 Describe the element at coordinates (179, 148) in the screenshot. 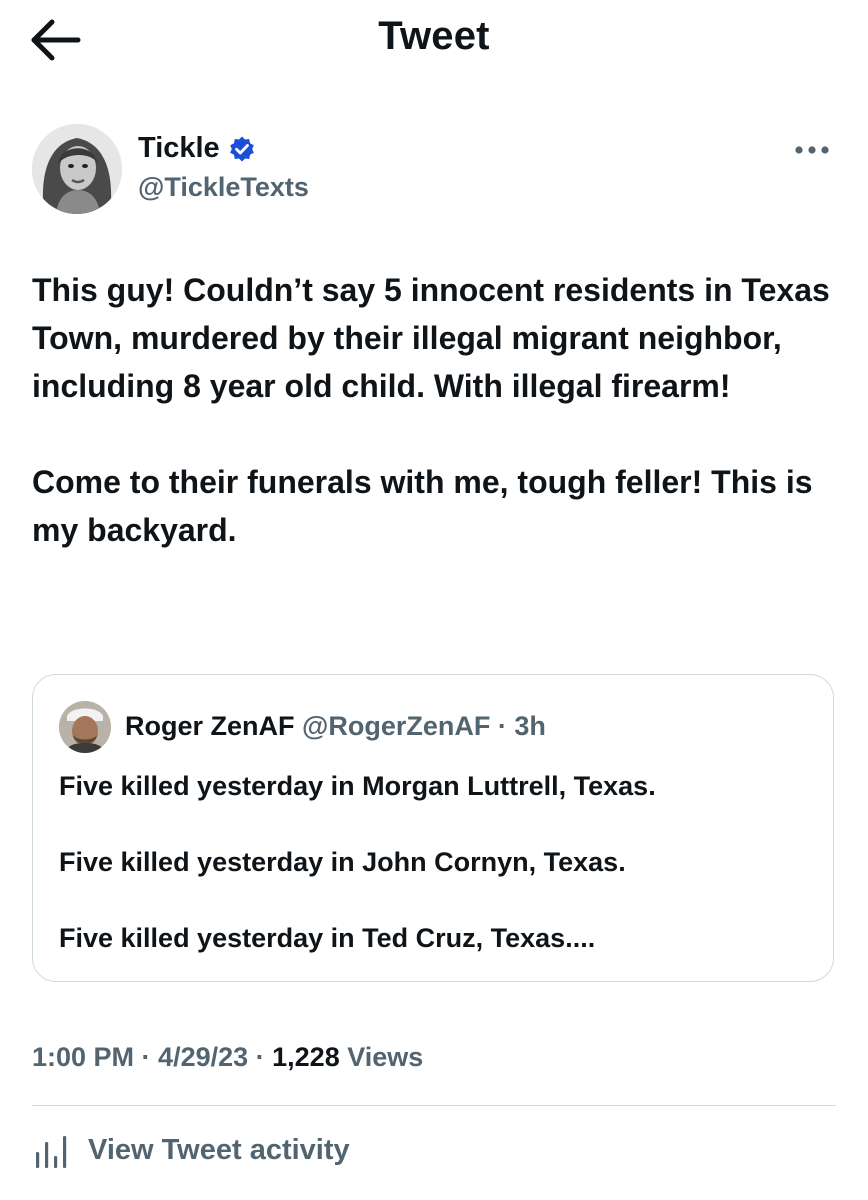

I see `author-name: Tickle` at that location.